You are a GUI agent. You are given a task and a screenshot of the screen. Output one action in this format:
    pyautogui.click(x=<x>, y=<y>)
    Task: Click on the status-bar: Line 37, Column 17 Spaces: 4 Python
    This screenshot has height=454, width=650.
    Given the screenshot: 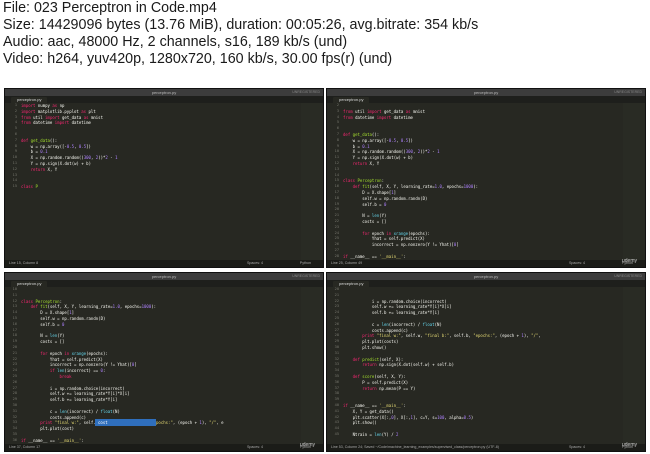 What is the action you would take?
    pyautogui.click(x=164, y=447)
    